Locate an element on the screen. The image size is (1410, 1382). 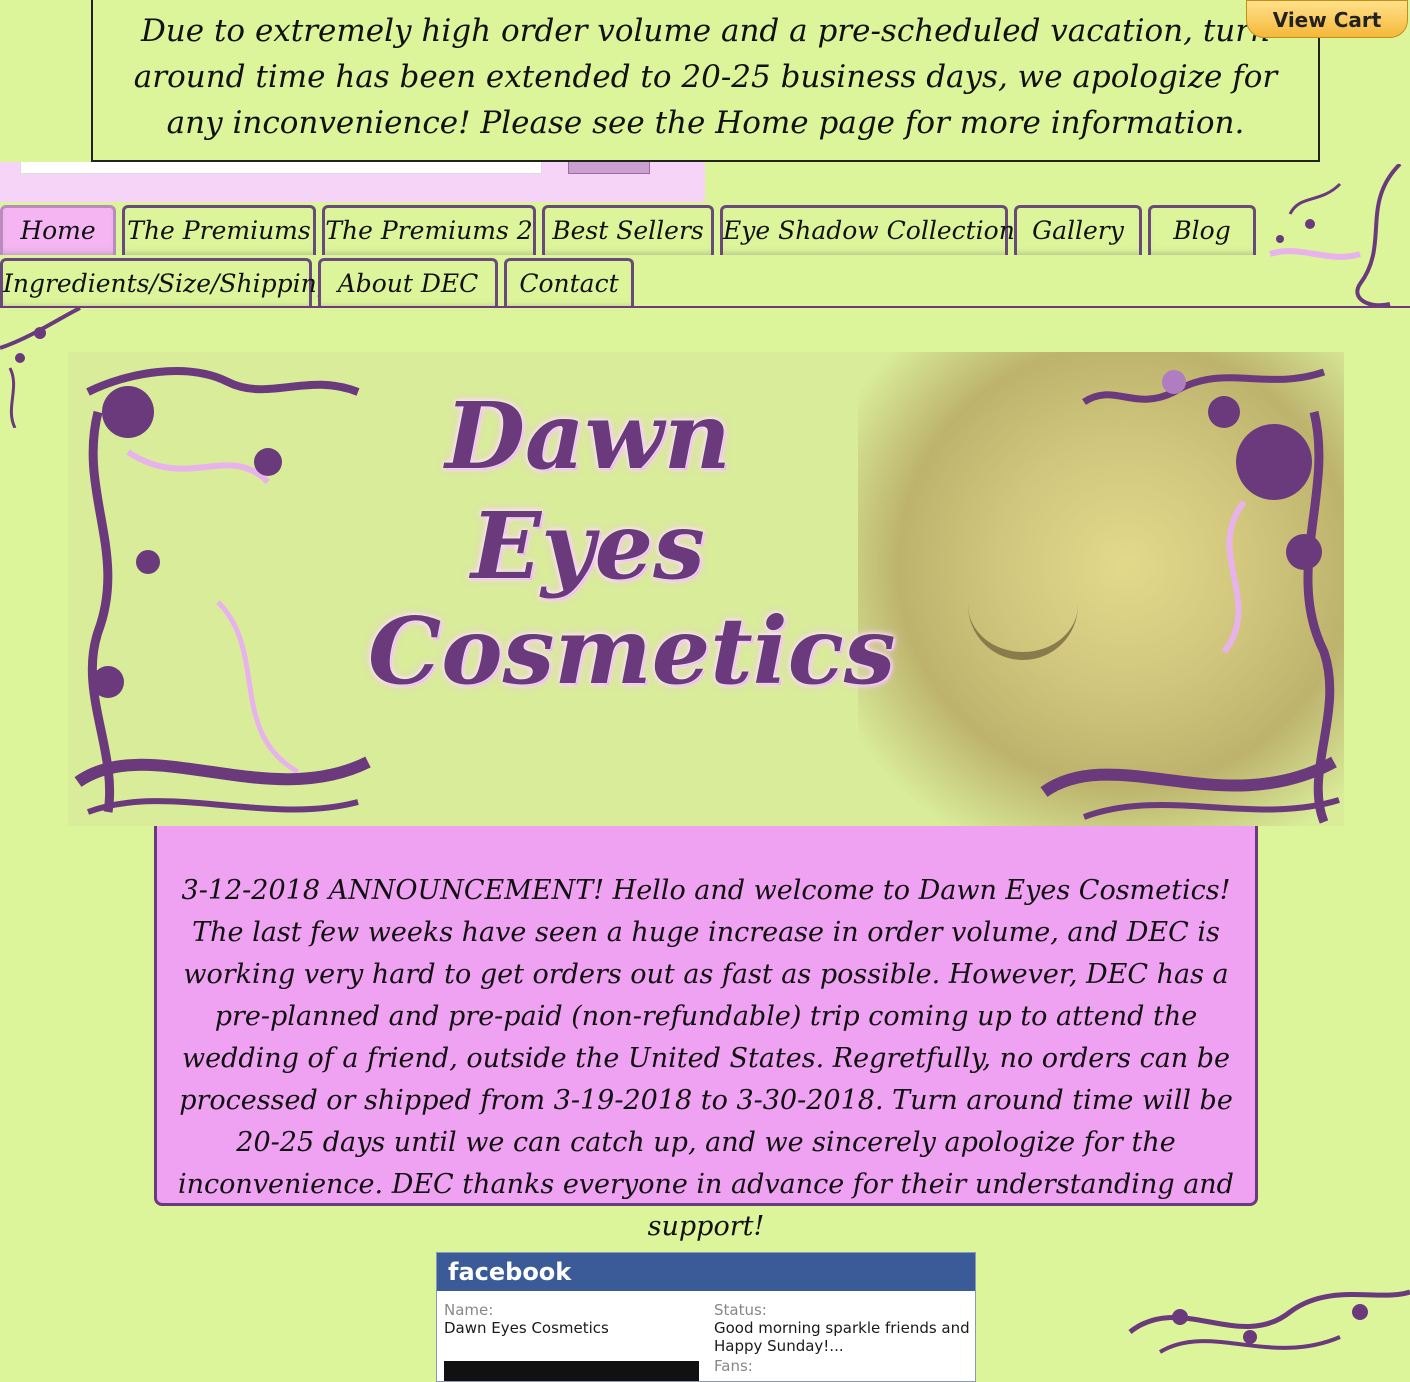
logo-line-dawn: Dawn is located at coordinates (588, 436).